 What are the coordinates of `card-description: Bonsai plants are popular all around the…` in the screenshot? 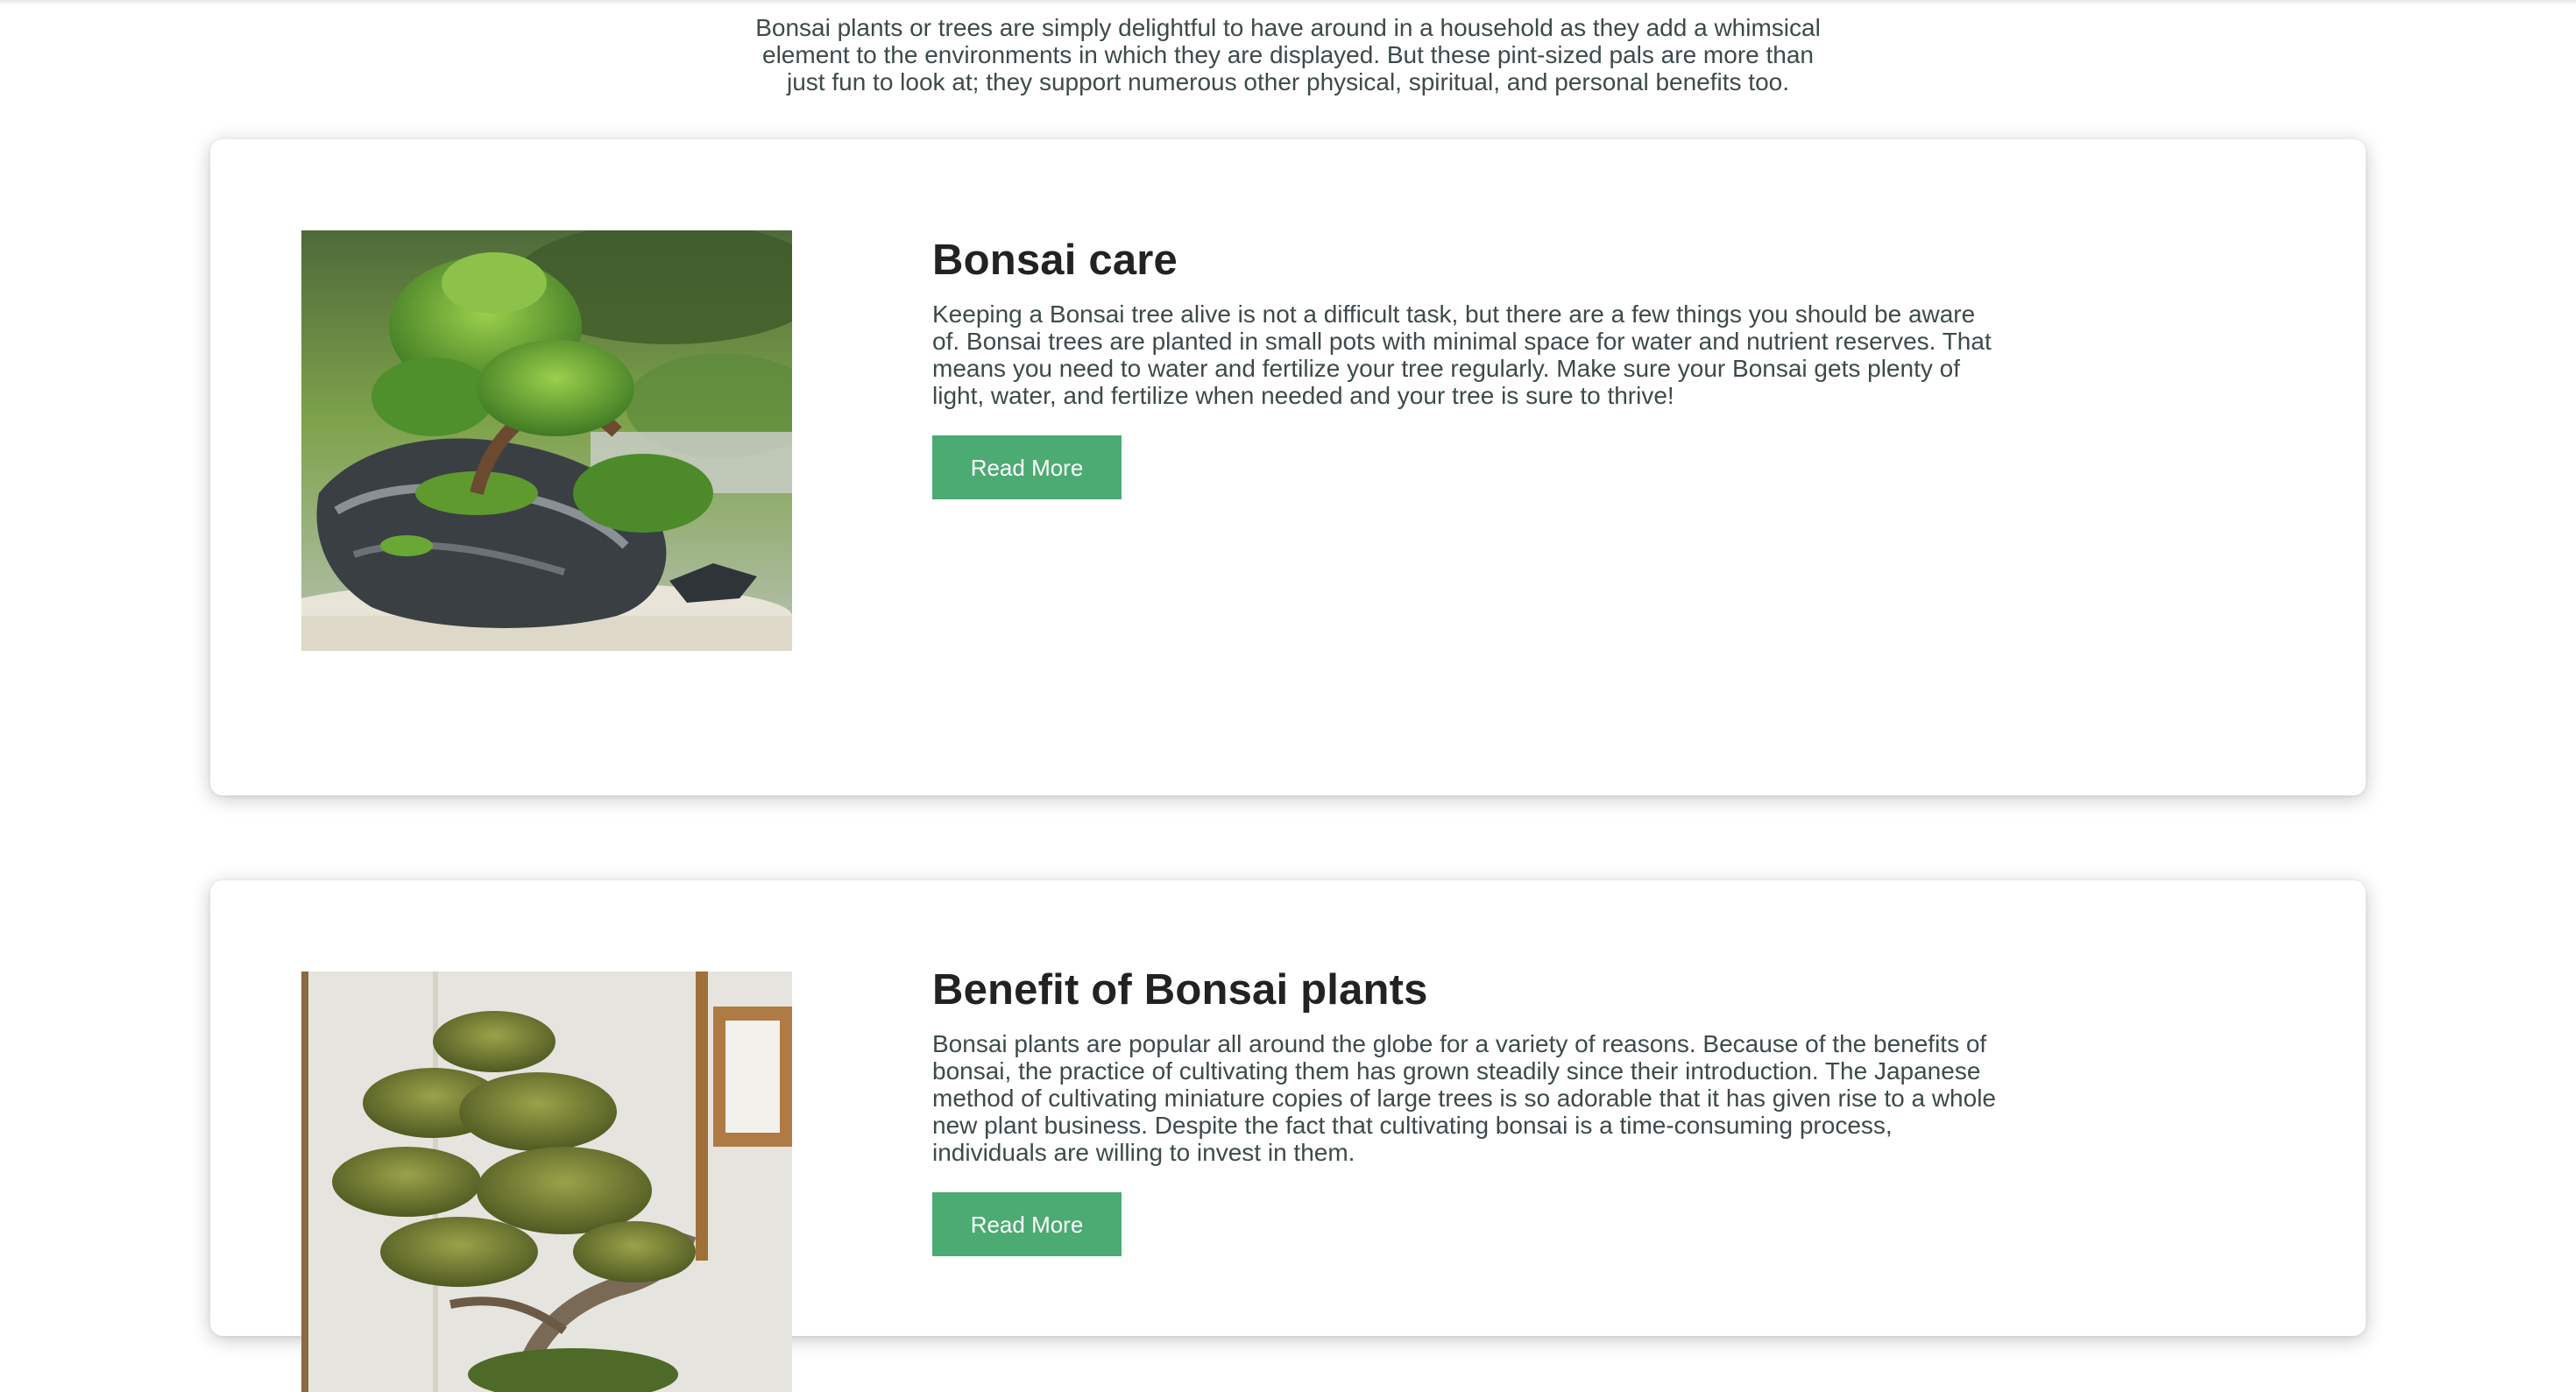 It's located at (1464, 1098).